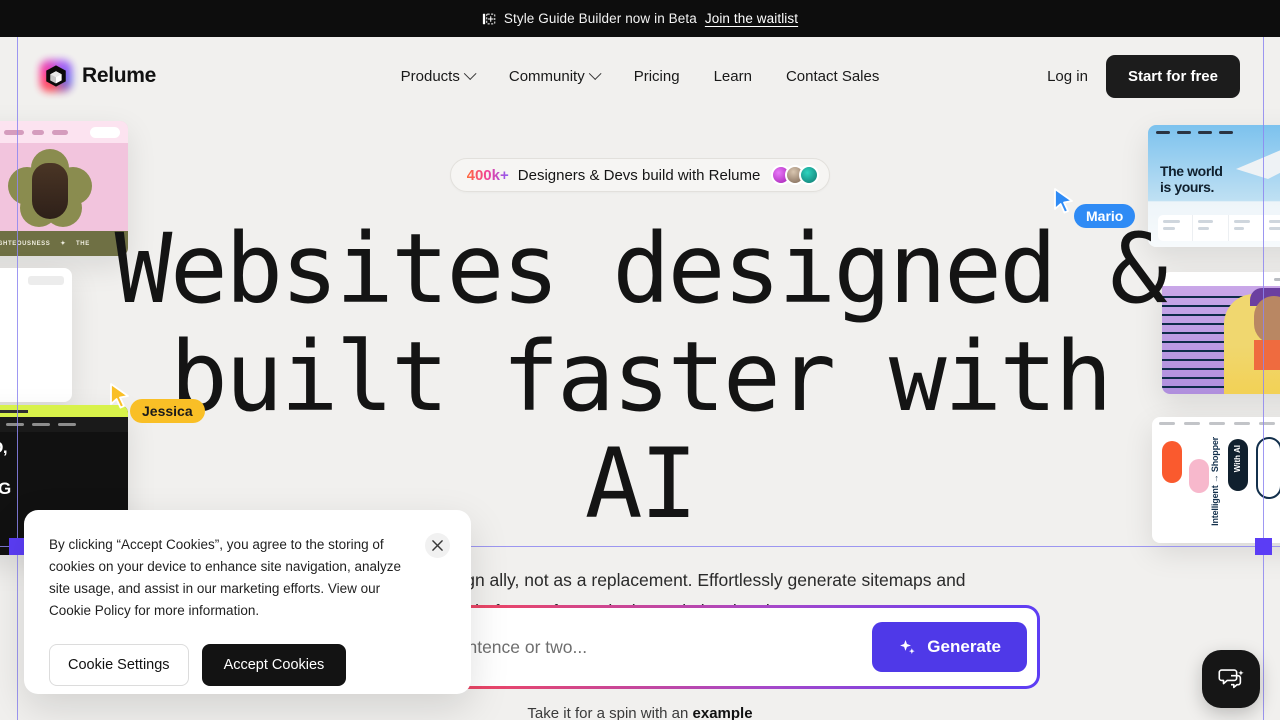 The image size is (1280, 720). Describe the element at coordinates (1105, 216) in the screenshot. I see `cursor-label-mario: Mario` at that location.